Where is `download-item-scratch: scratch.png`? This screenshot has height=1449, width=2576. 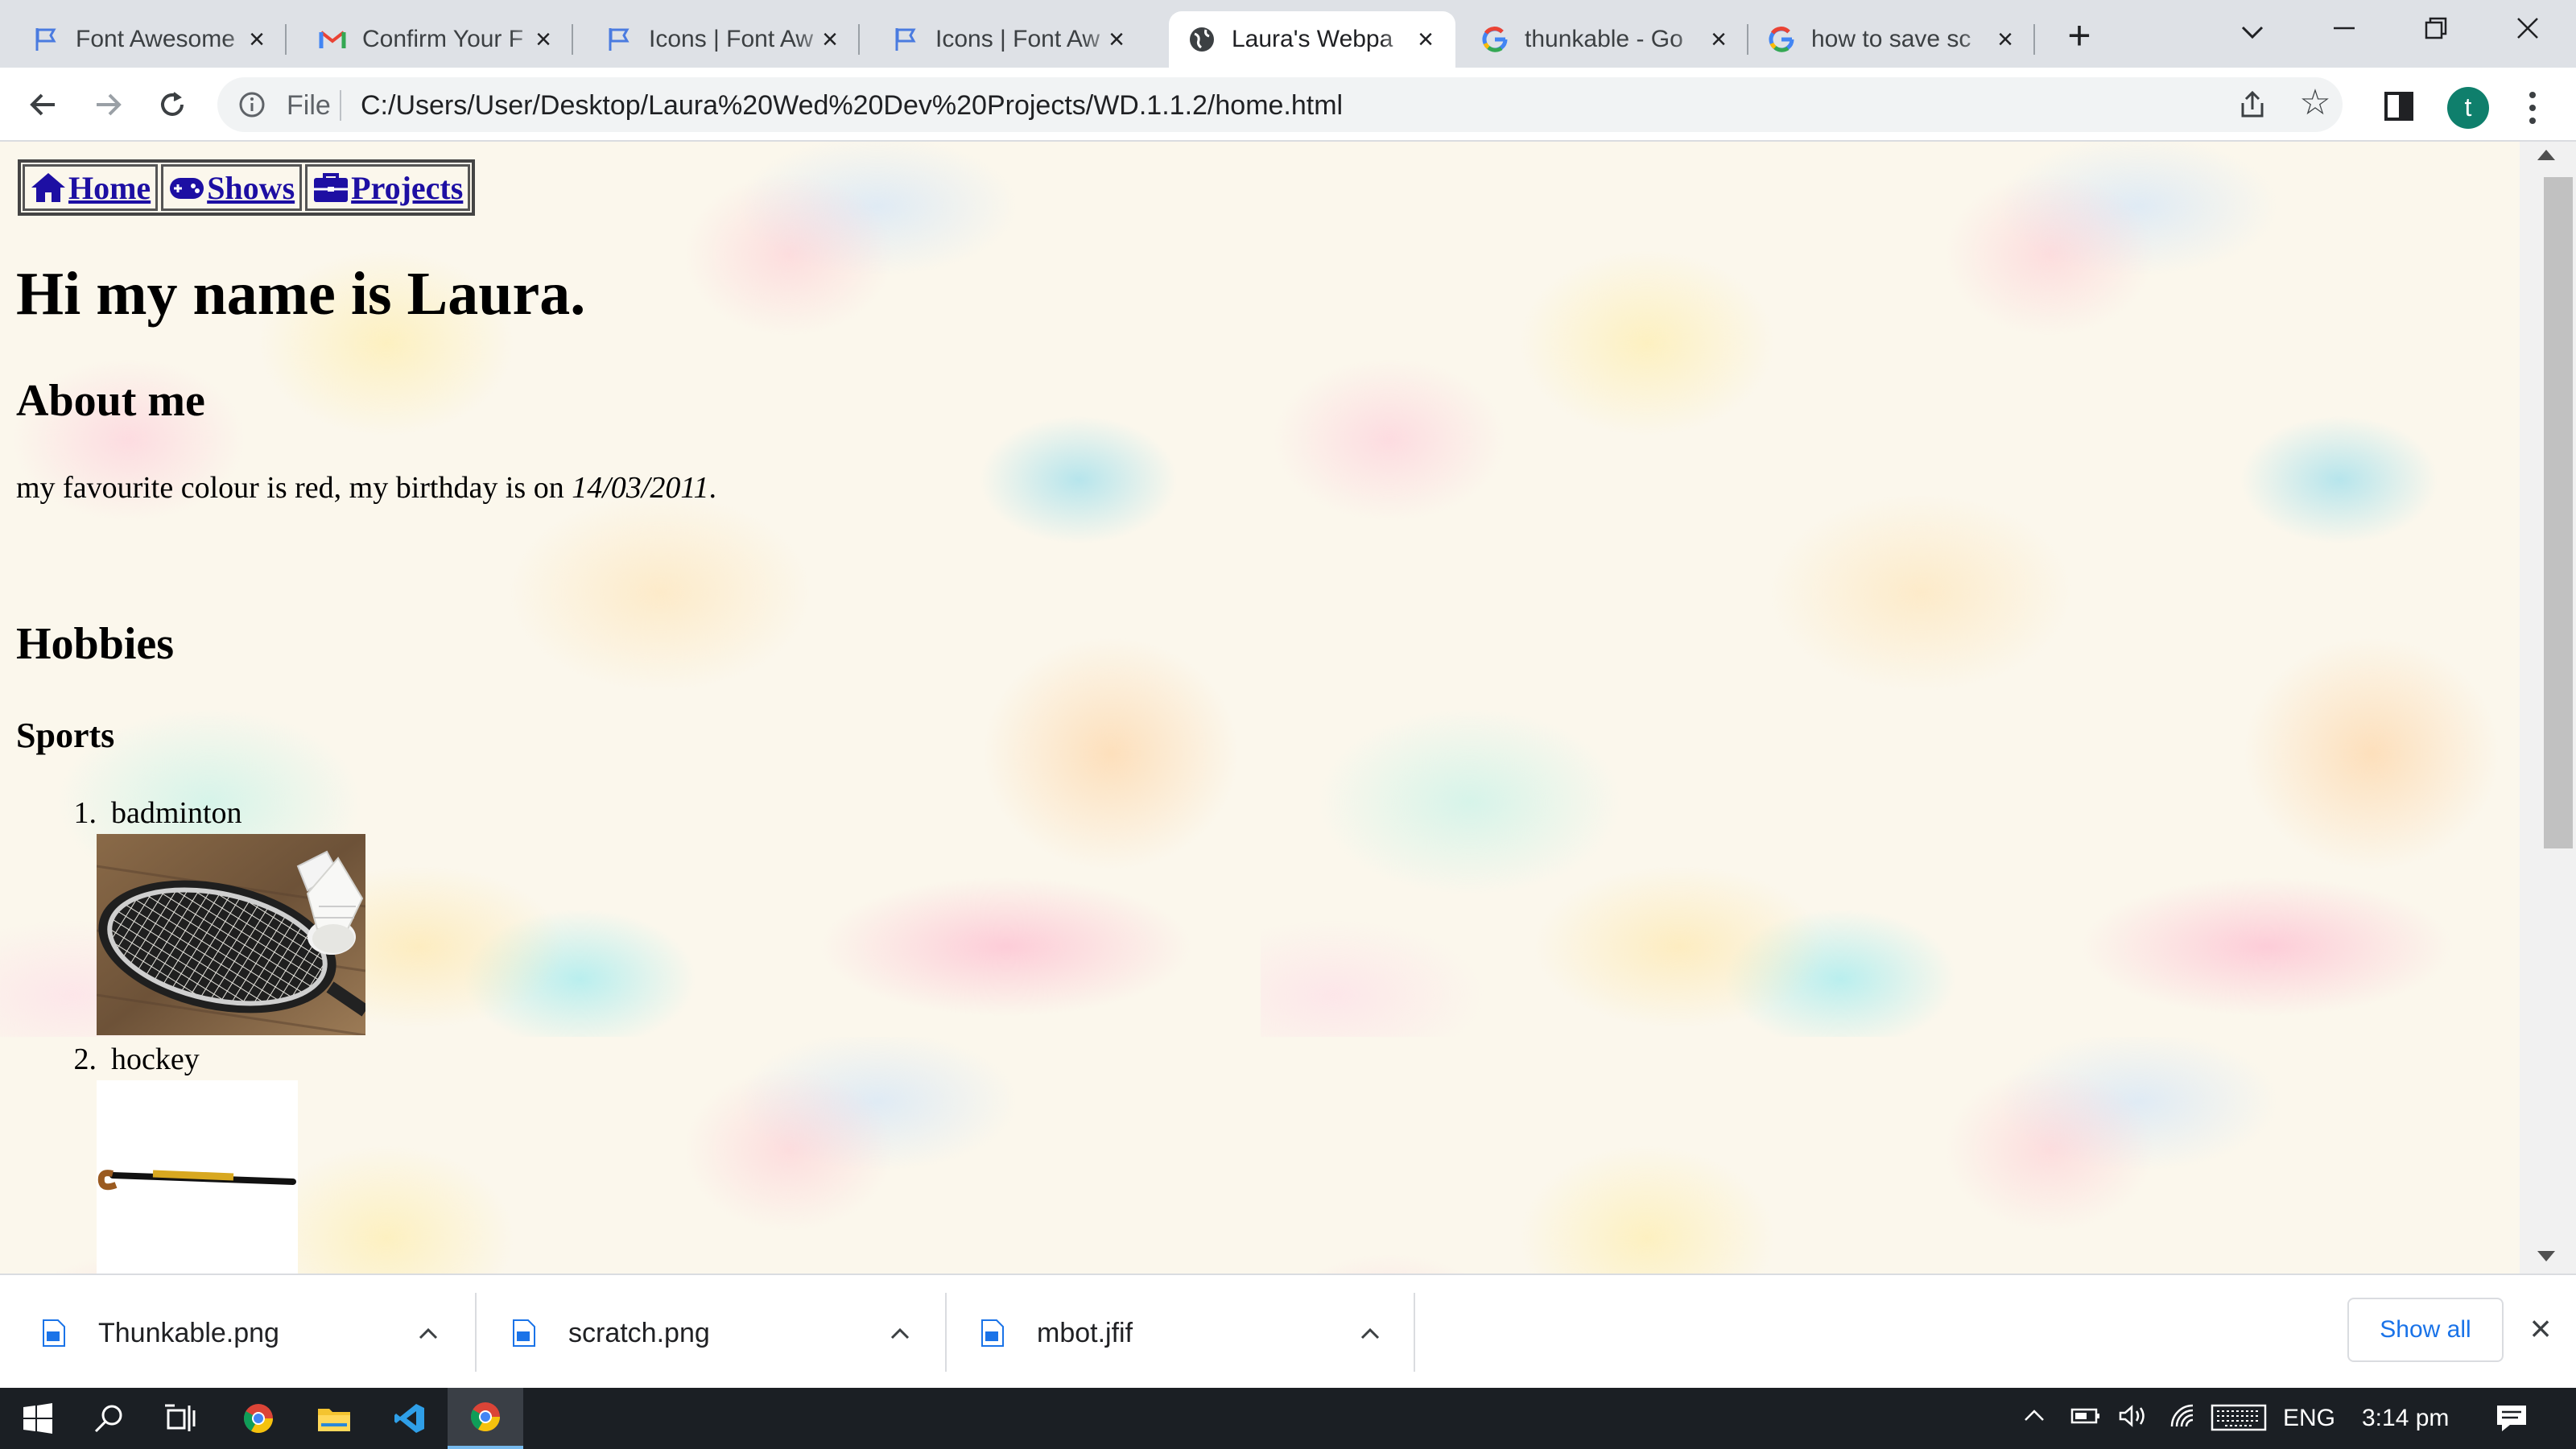 download-item-scratch: scratch.png is located at coordinates (713, 1333).